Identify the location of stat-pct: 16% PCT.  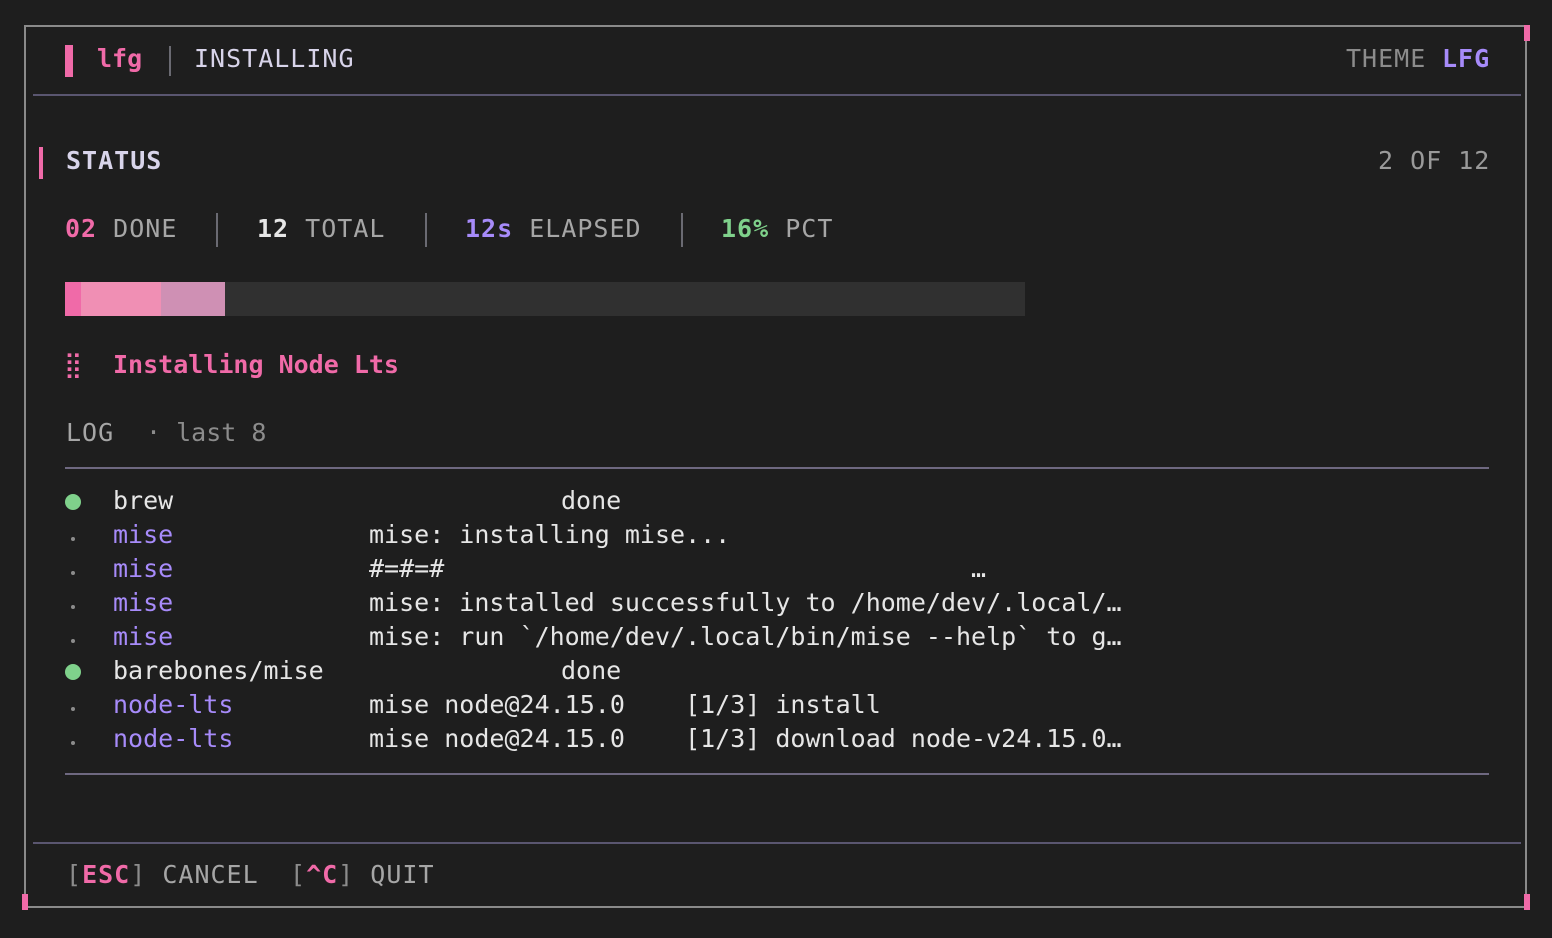
(777, 228).